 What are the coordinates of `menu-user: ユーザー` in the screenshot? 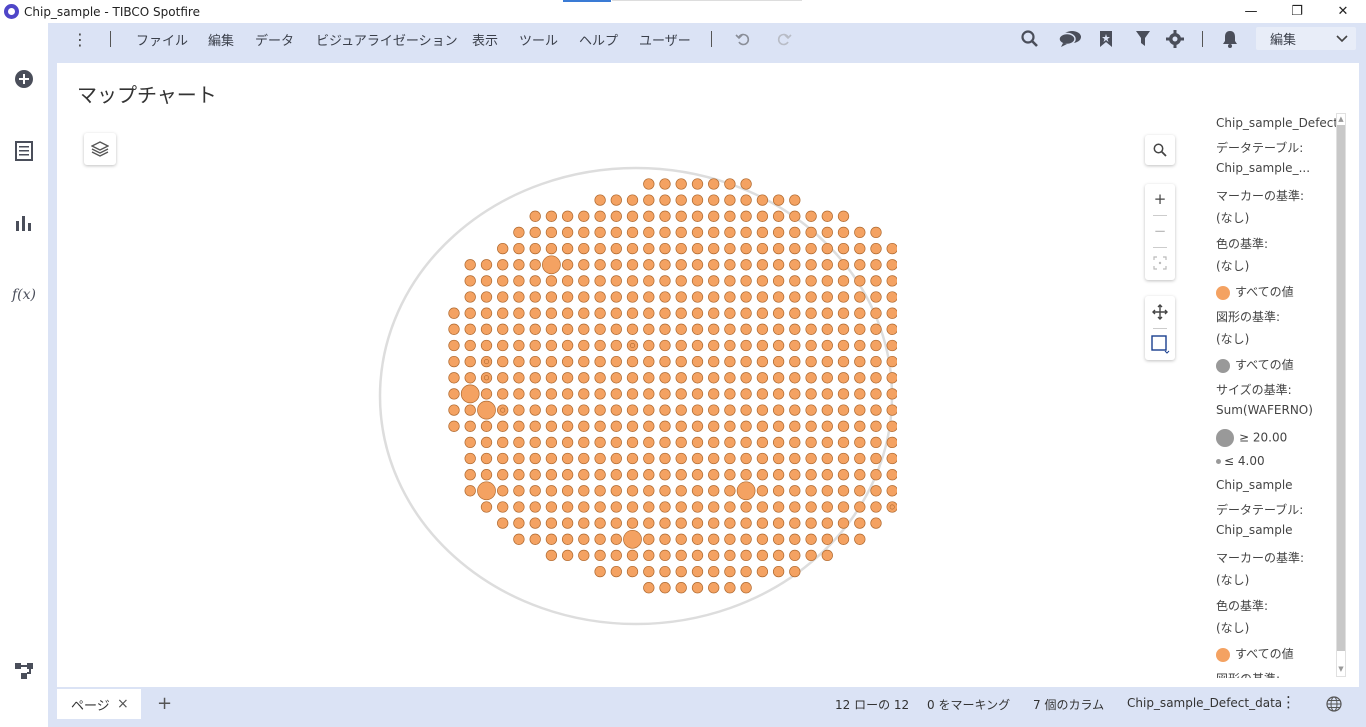 It's located at (665, 39).